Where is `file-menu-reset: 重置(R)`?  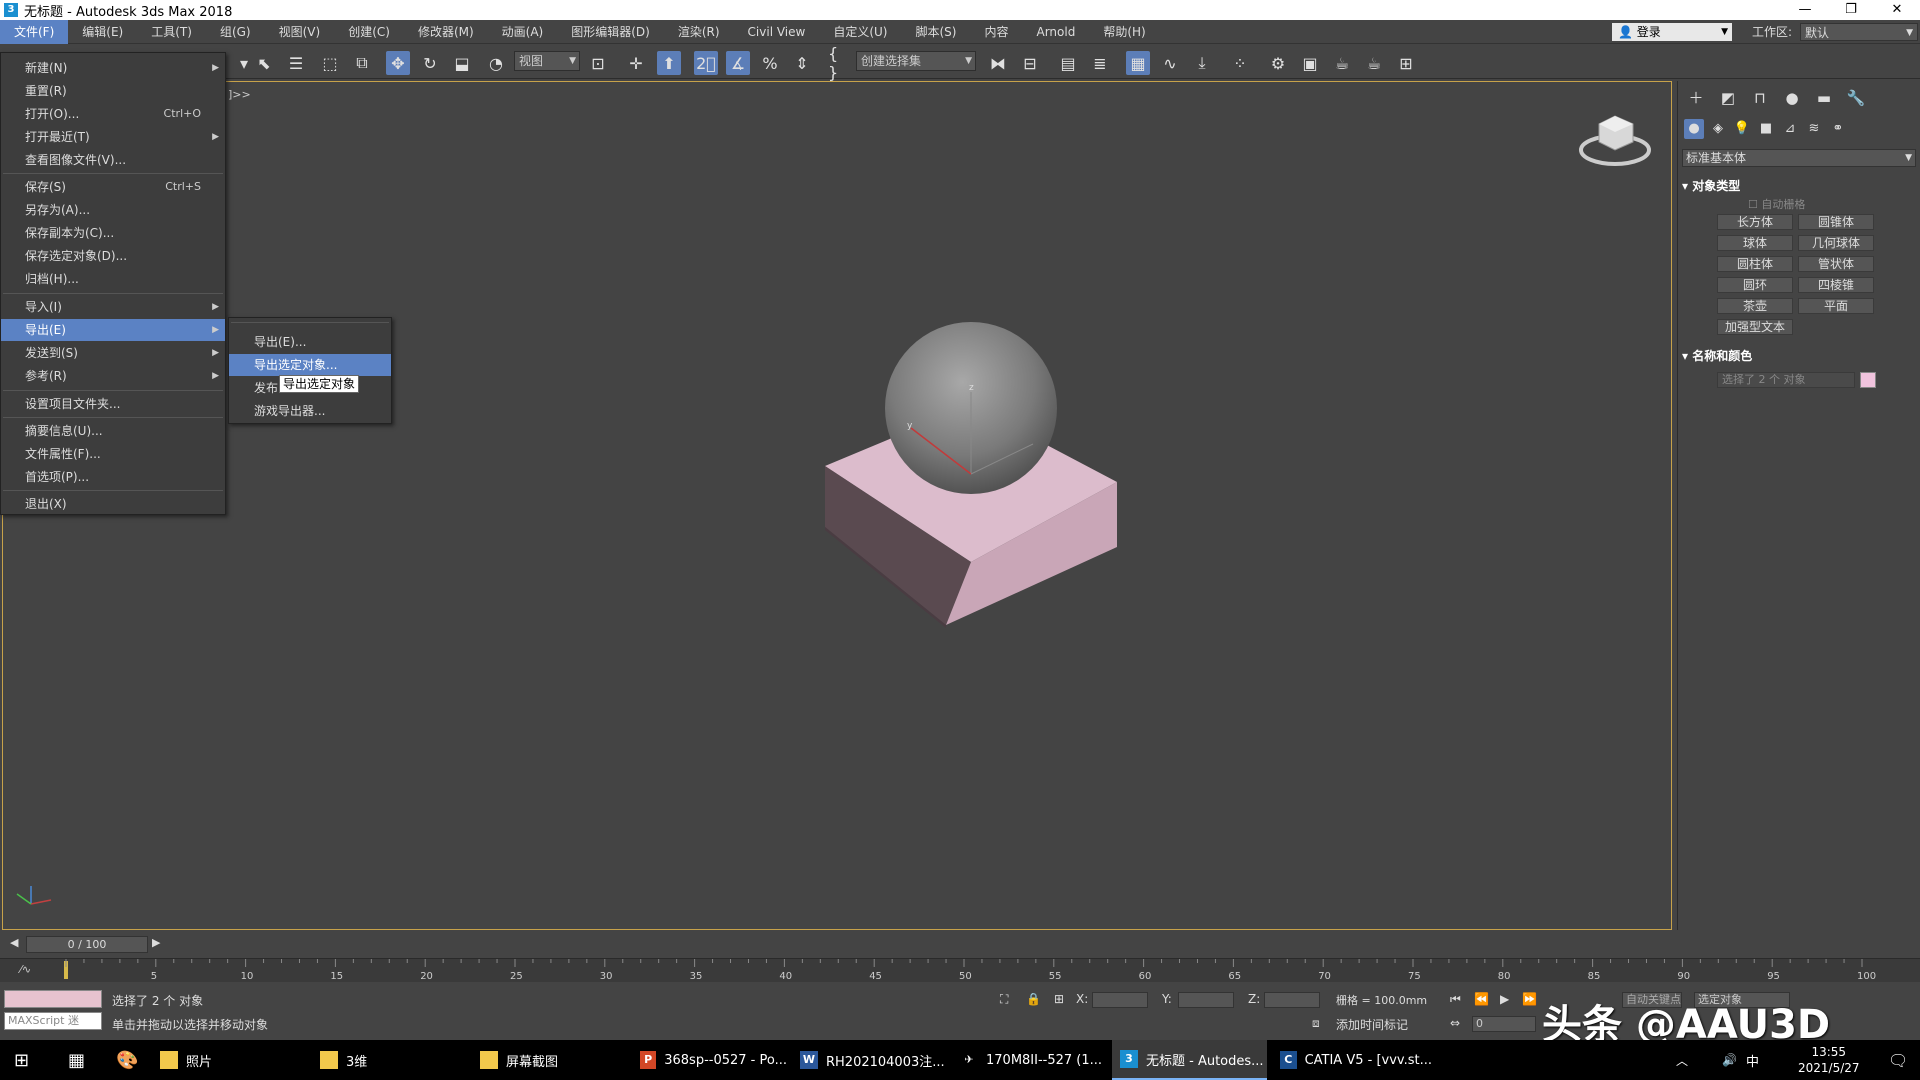
file-menu-reset: 重置(R) is located at coordinates (113, 91).